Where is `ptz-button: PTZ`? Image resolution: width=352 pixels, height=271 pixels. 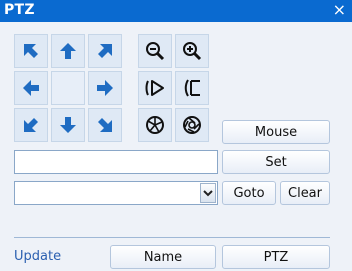 ptz-button: PTZ is located at coordinates (276, 257).